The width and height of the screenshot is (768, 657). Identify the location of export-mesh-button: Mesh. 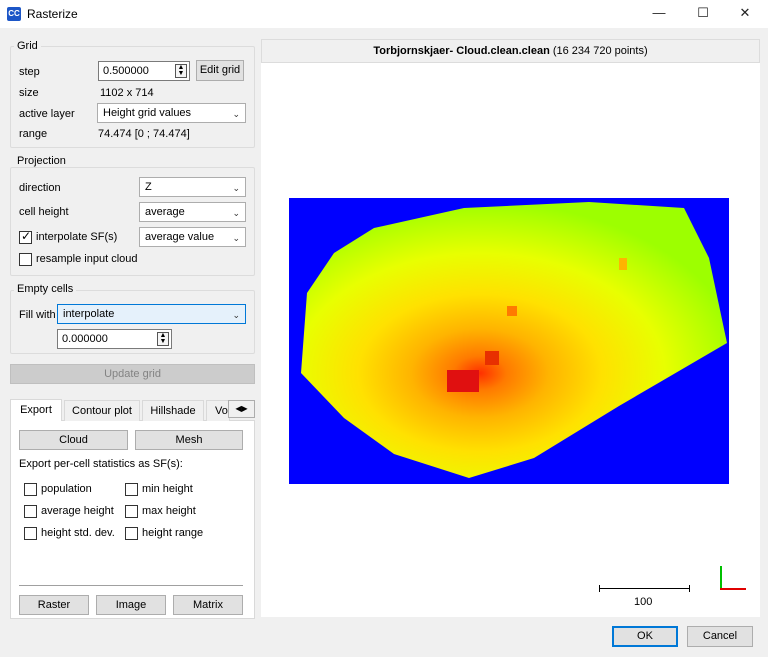
(189, 440).